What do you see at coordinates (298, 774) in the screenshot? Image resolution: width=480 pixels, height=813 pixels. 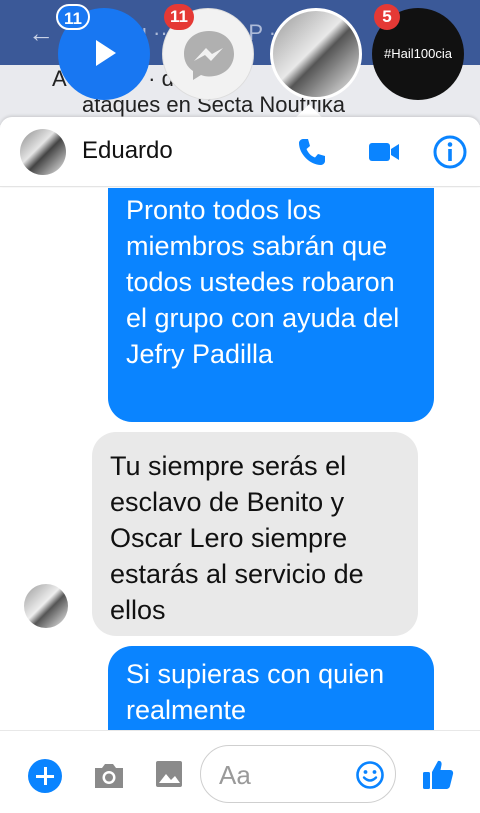 I see `message-input: Aa` at bounding box center [298, 774].